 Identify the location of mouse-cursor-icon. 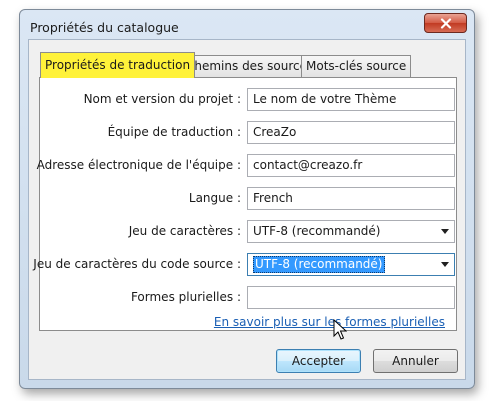
(340, 329).